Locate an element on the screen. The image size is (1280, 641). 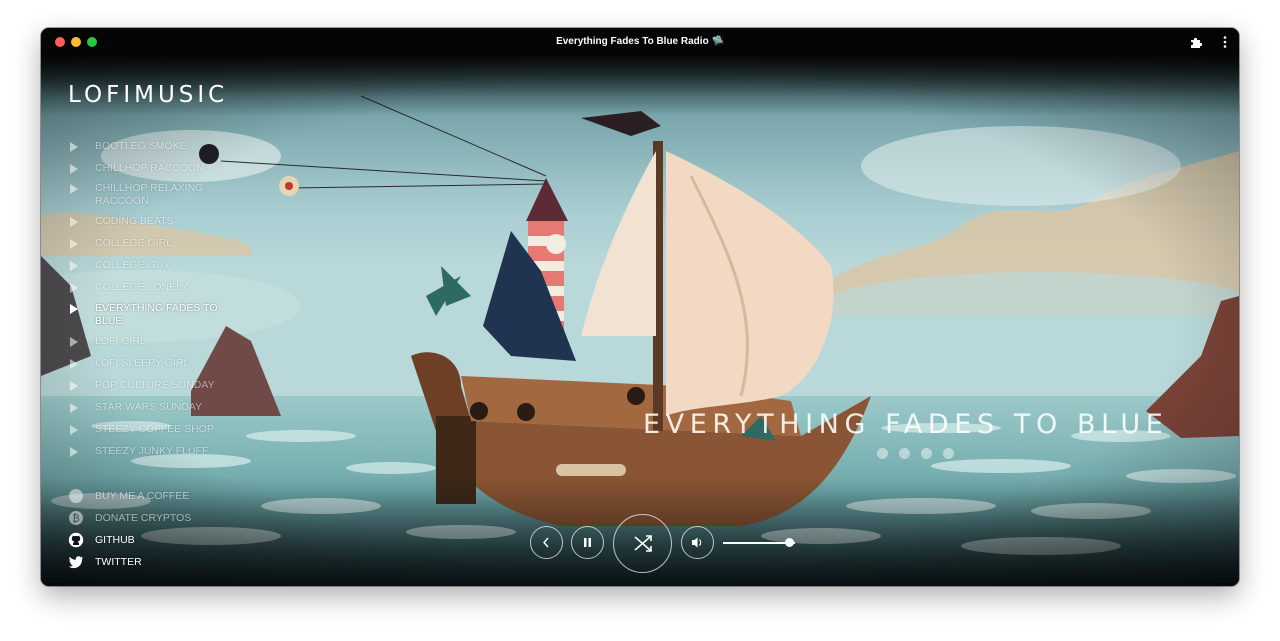
station-item-bootleg-smoke: BOOTLEG SMOKE is located at coordinates (161, 146).